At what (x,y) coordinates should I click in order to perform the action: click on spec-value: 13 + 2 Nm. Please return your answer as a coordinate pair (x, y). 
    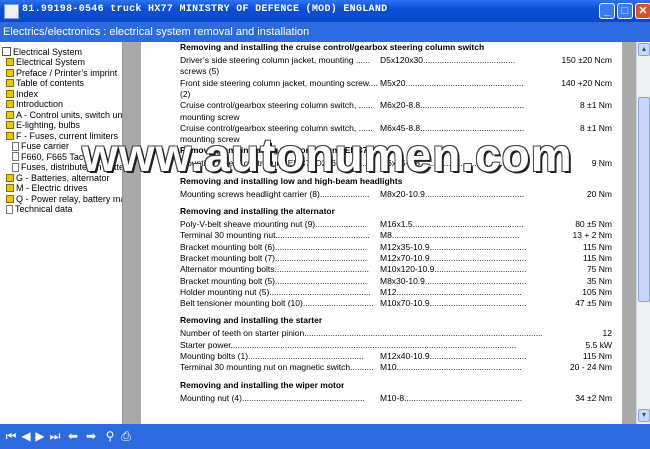
    Looking at the image, I should click on (591, 236).